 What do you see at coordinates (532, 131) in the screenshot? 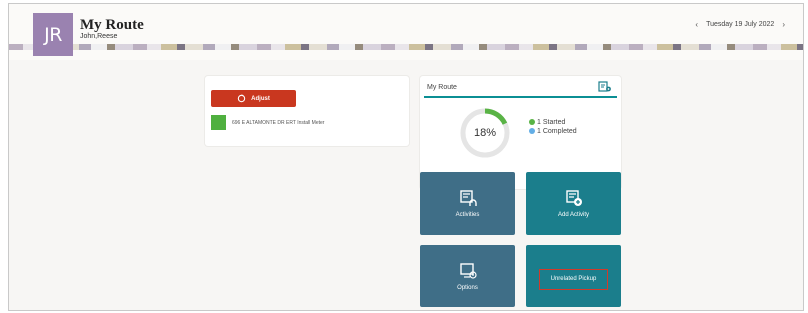
I see `completed-dot-icon` at bounding box center [532, 131].